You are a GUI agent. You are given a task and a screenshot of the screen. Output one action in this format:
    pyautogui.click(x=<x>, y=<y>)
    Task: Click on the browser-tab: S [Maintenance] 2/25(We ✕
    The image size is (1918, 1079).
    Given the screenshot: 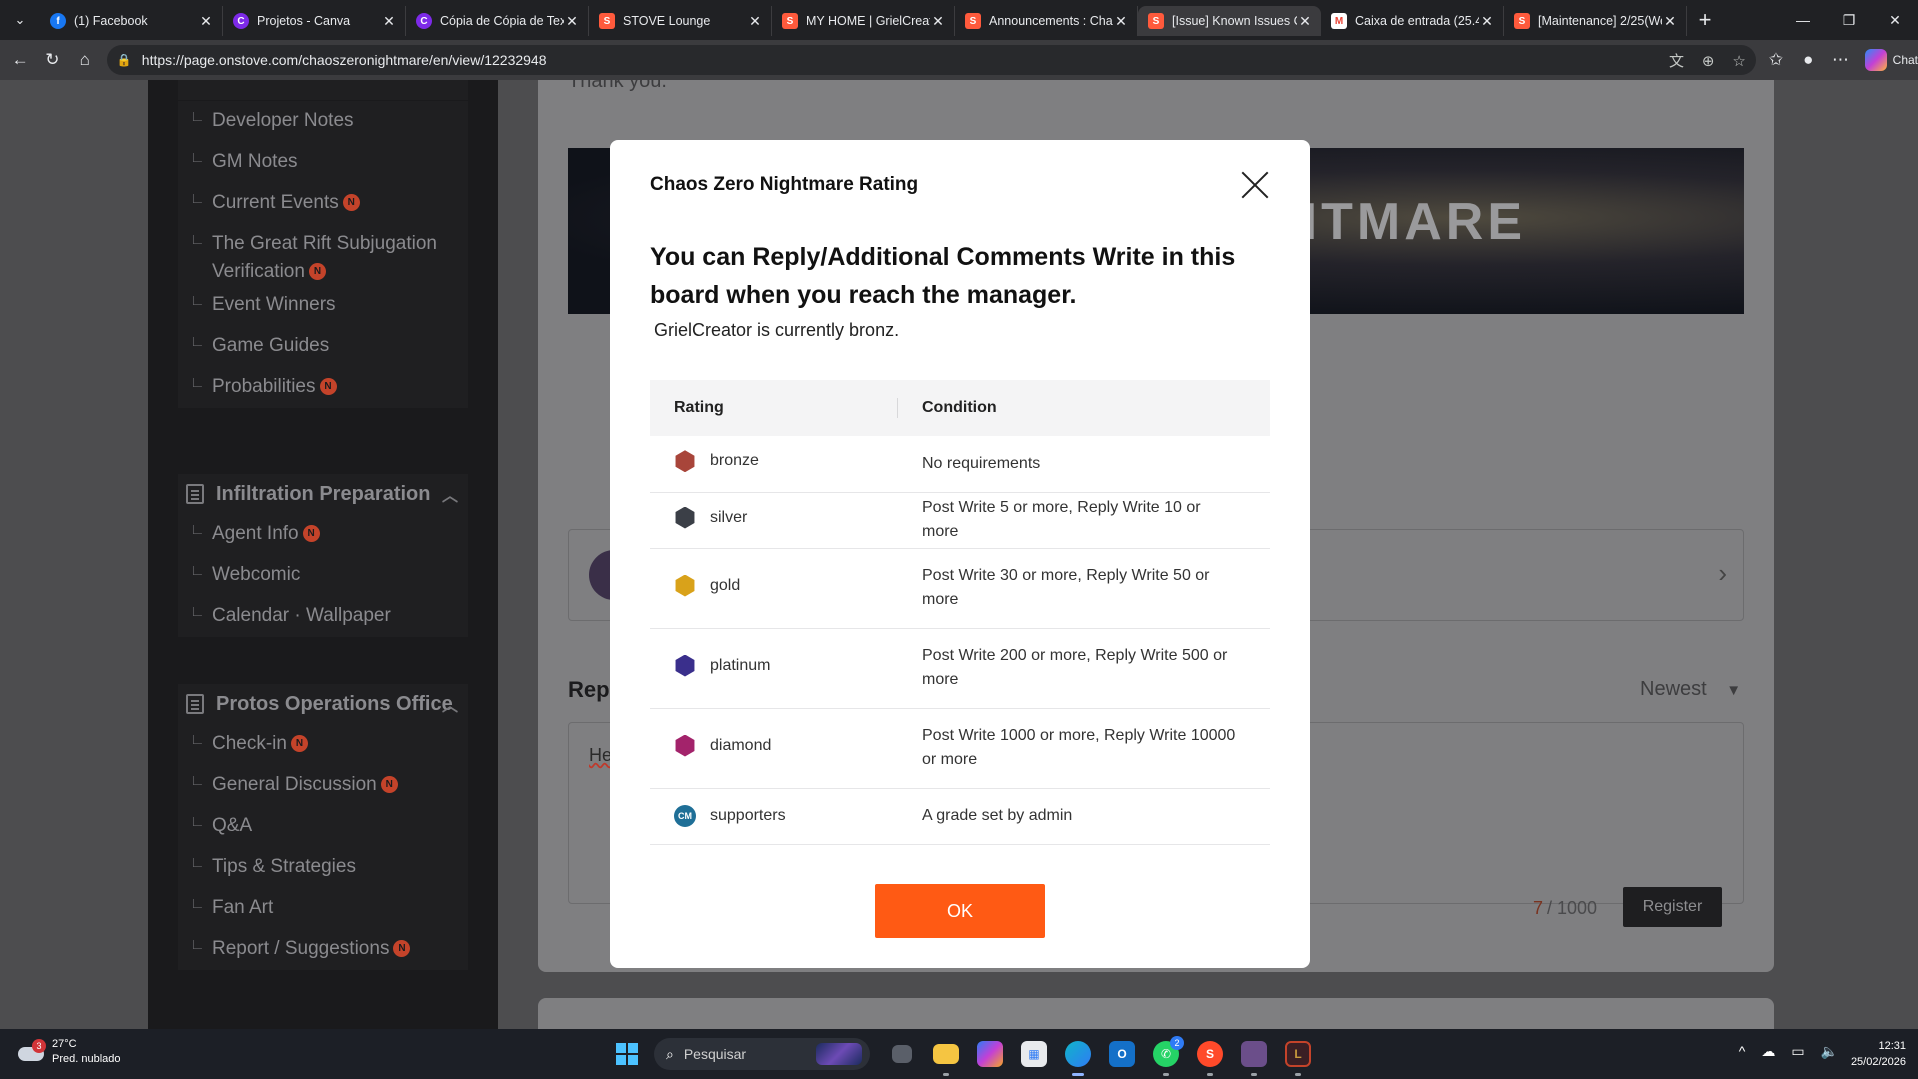 What is the action you would take?
    pyautogui.click(x=1595, y=21)
    